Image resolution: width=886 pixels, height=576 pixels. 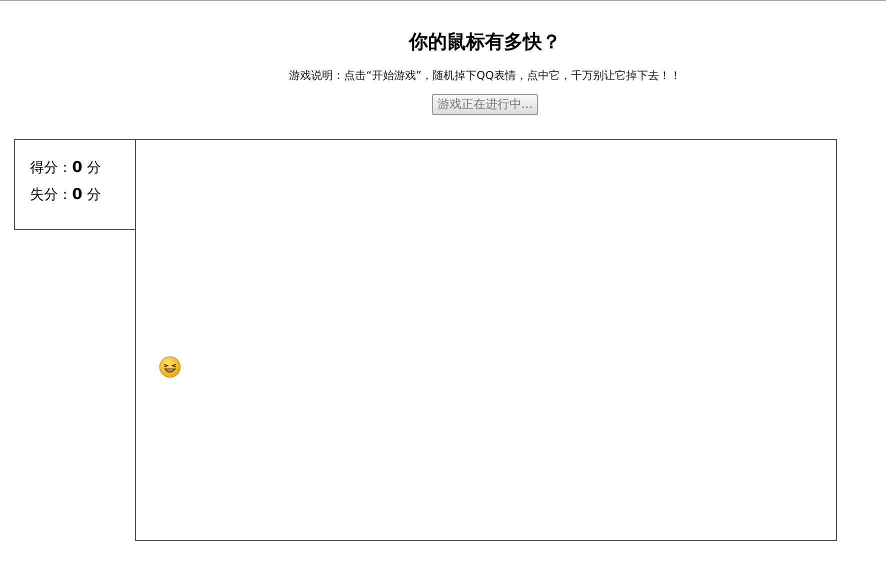 What do you see at coordinates (170, 367) in the screenshot?
I see `grinning-face-icon` at bounding box center [170, 367].